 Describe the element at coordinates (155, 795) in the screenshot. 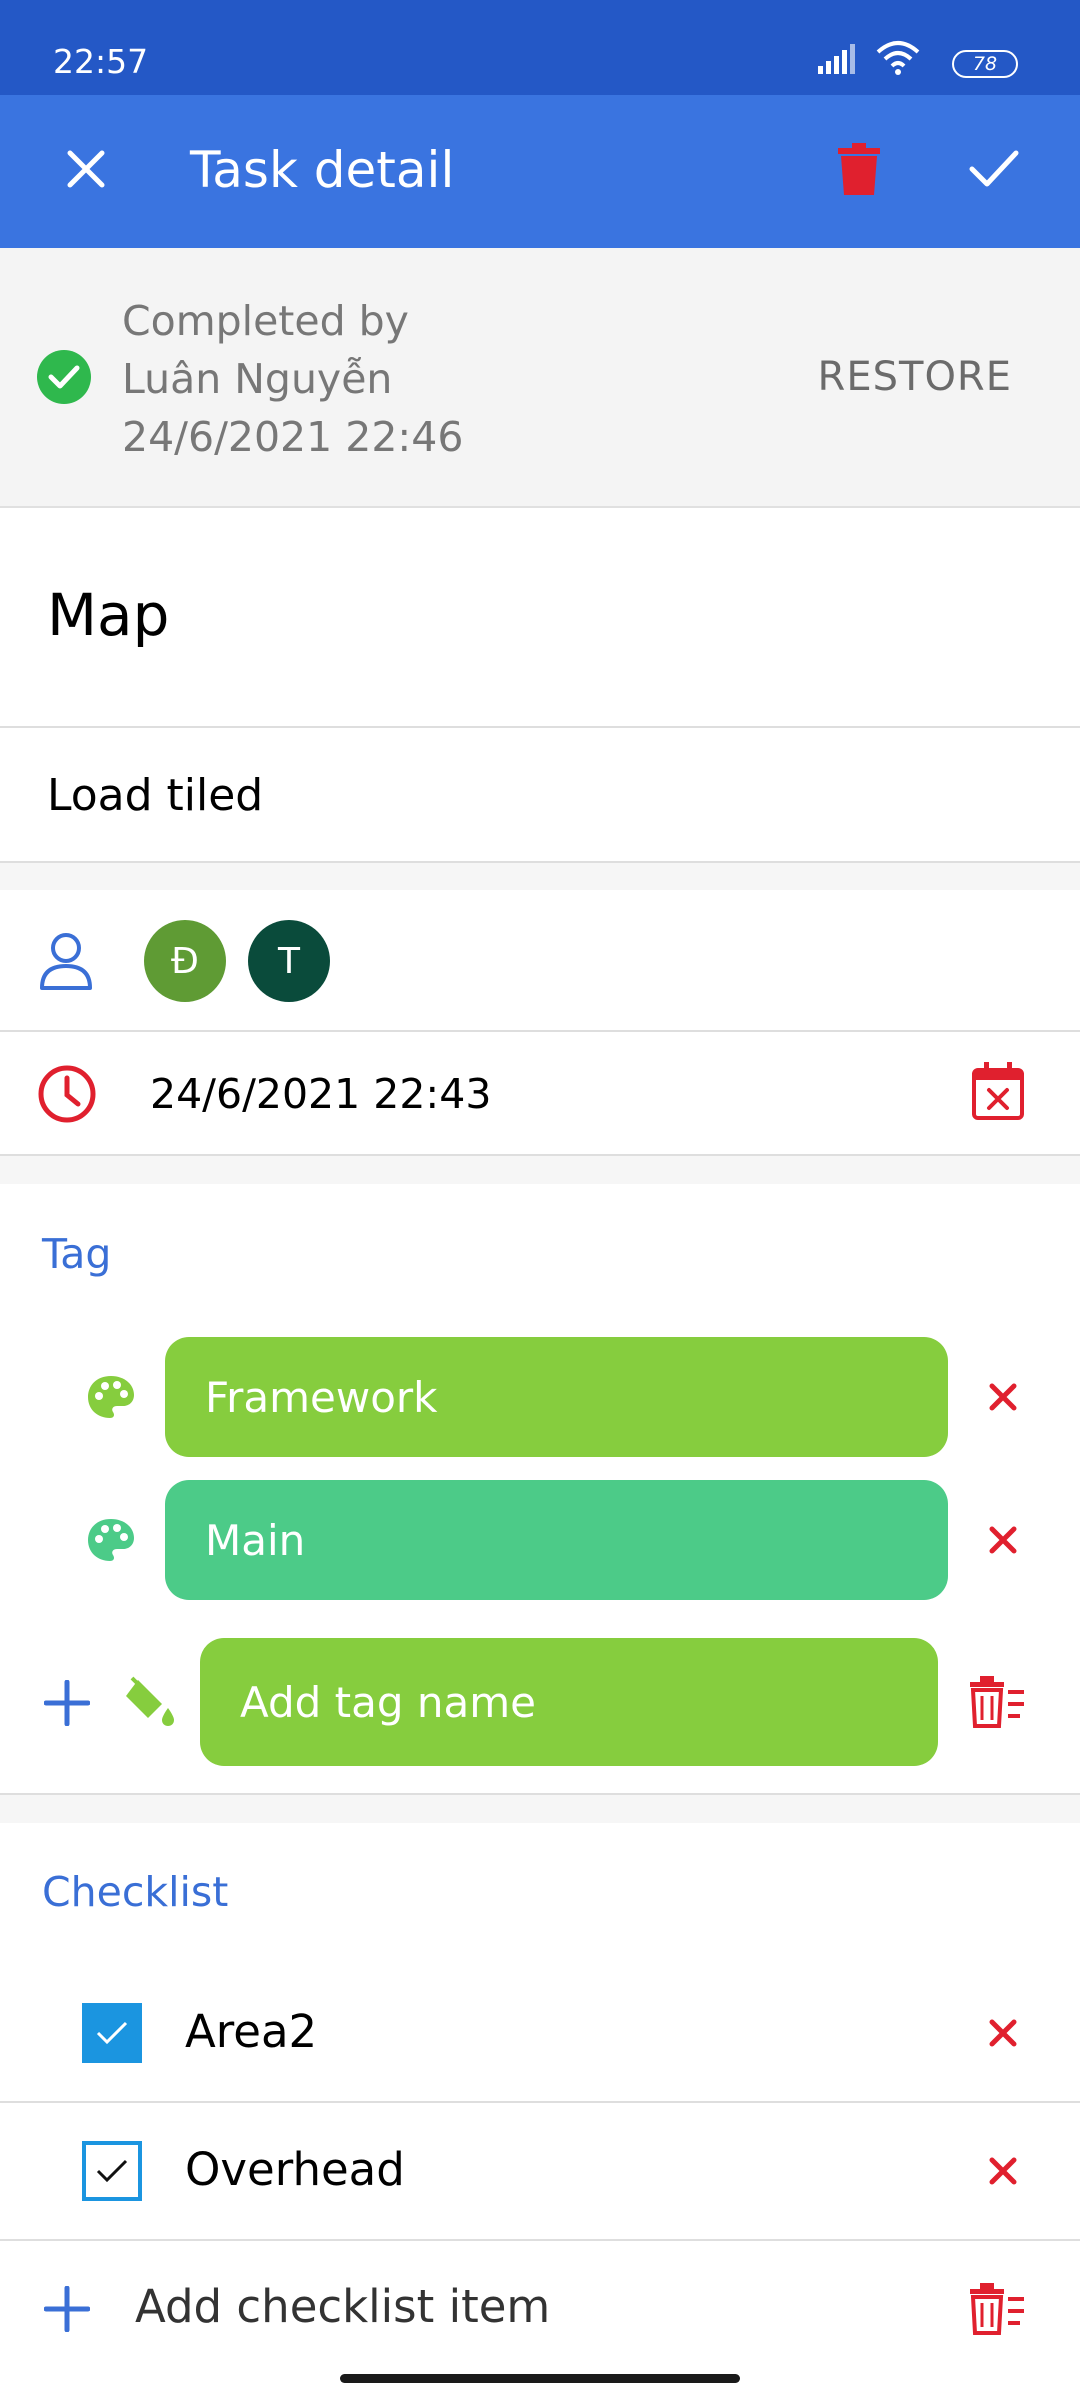

I see `task-description: Load tiled` at that location.